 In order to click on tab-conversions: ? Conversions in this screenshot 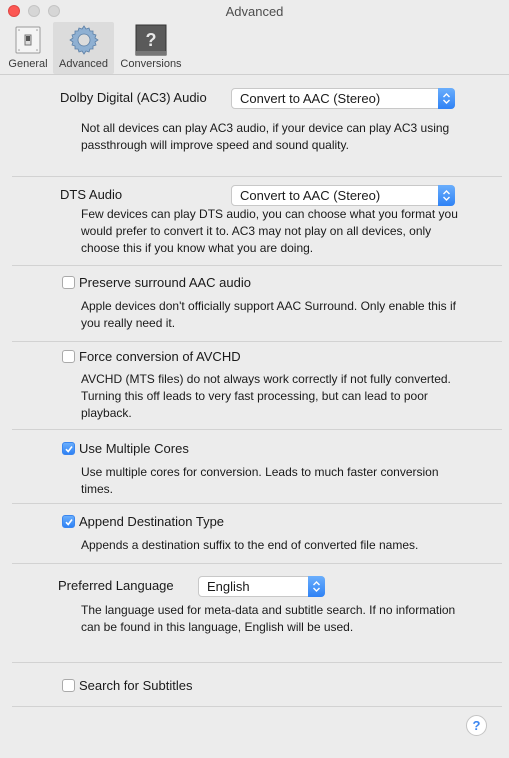, I will do `click(151, 48)`.